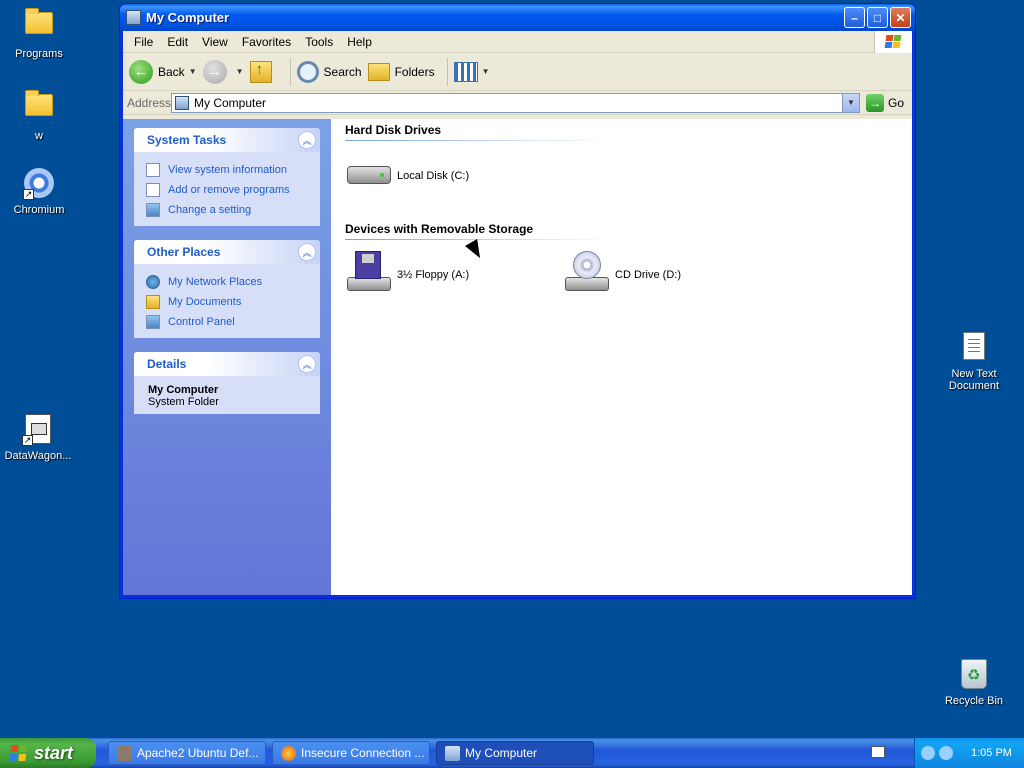  I want to click on task-add-remove-programs: Add or remove programs, so click(227, 190).